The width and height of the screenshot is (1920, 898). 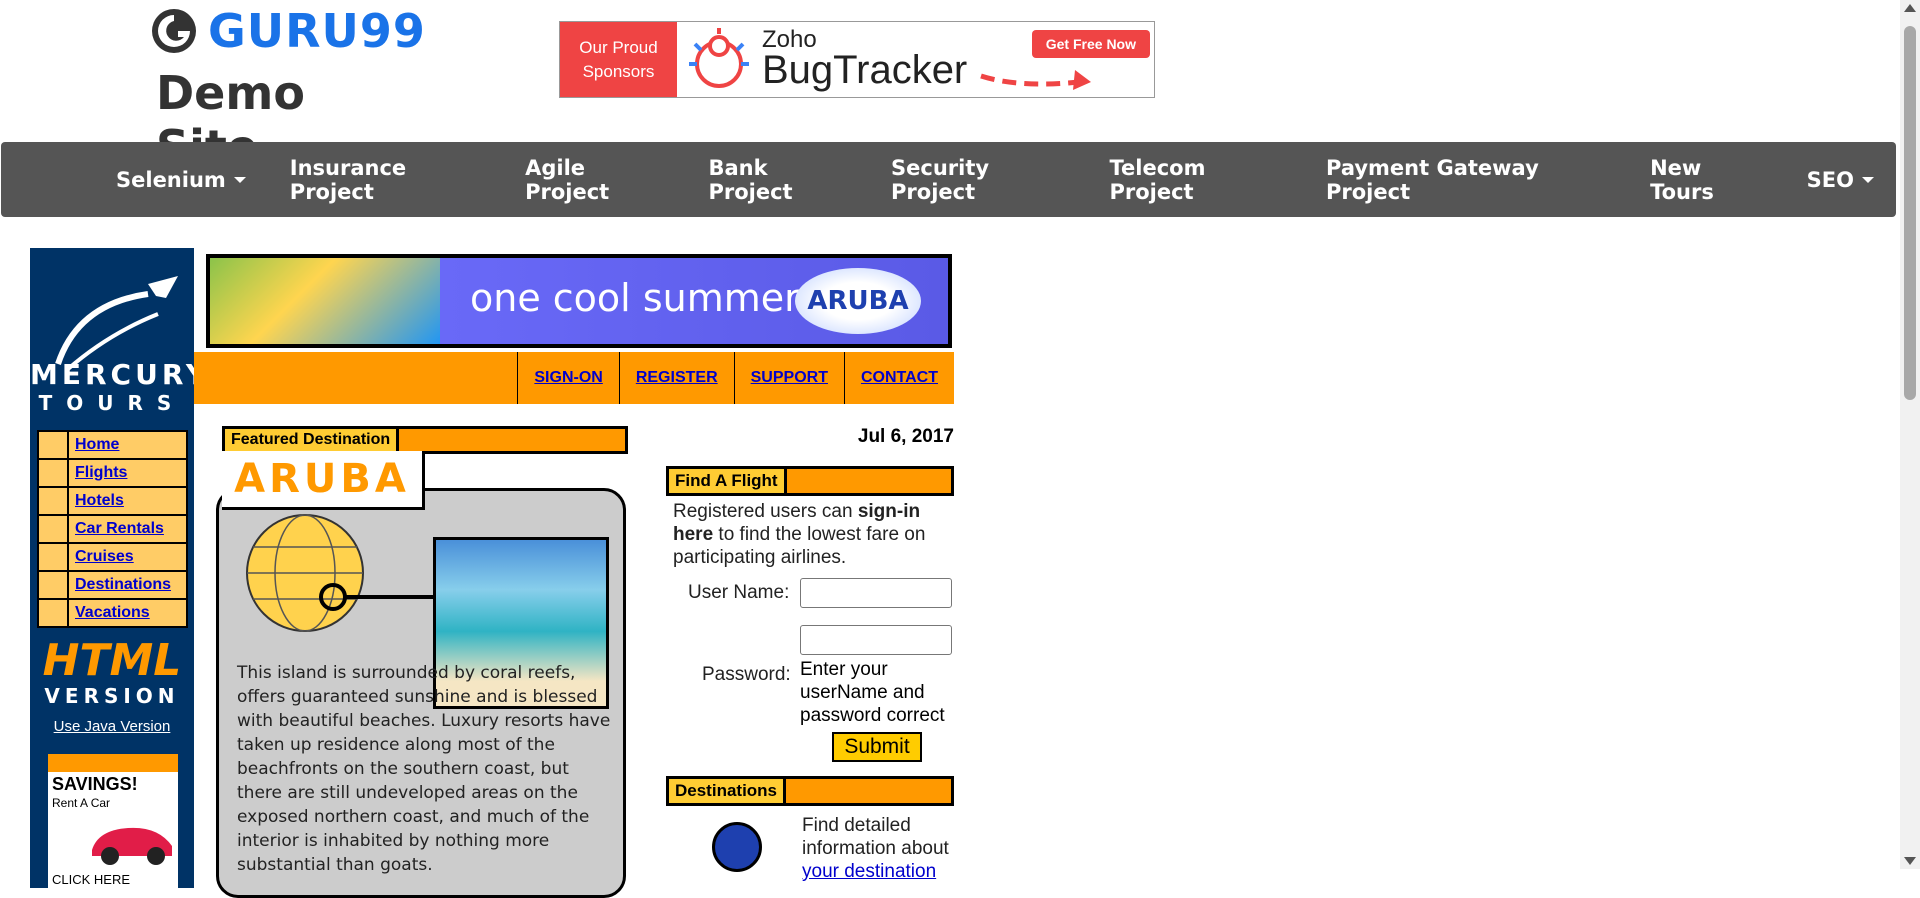 What do you see at coordinates (343, 573) in the screenshot?
I see `globe-icon` at bounding box center [343, 573].